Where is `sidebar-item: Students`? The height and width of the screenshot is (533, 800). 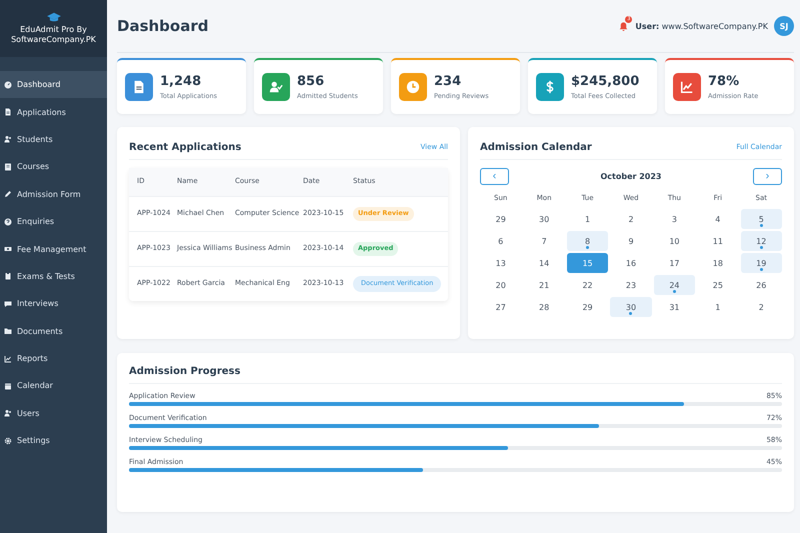 sidebar-item: Students is located at coordinates (53, 140).